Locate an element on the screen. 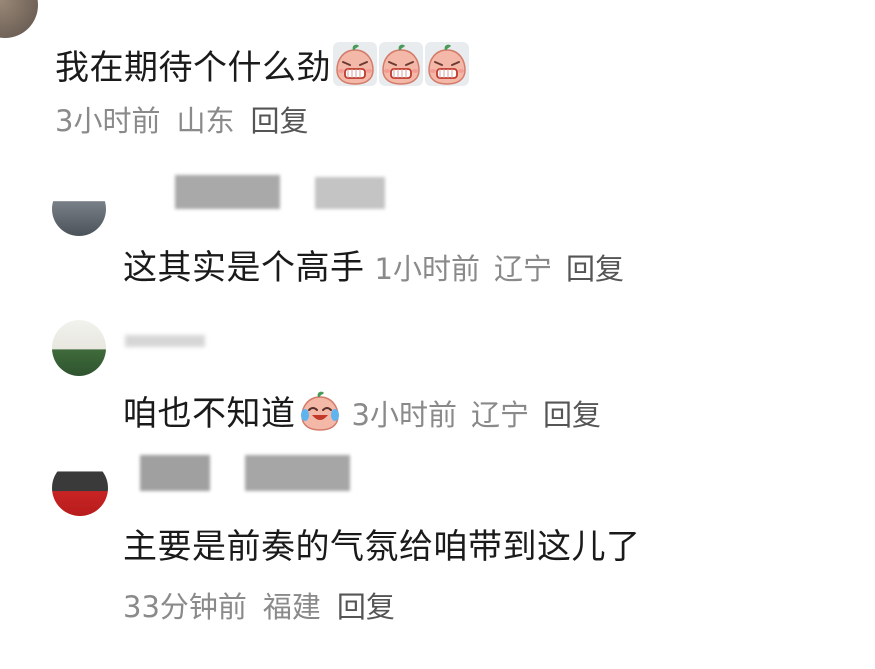 The width and height of the screenshot is (875, 669). timestamp: 33分钟前 is located at coordinates (185, 607).